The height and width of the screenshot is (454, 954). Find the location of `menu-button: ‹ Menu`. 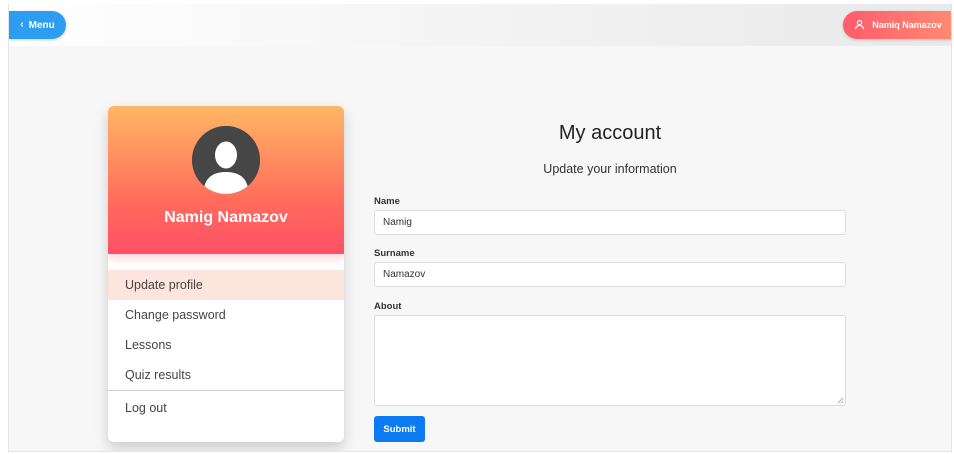

menu-button: ‹ Menu is located at coordinates (37, 25).